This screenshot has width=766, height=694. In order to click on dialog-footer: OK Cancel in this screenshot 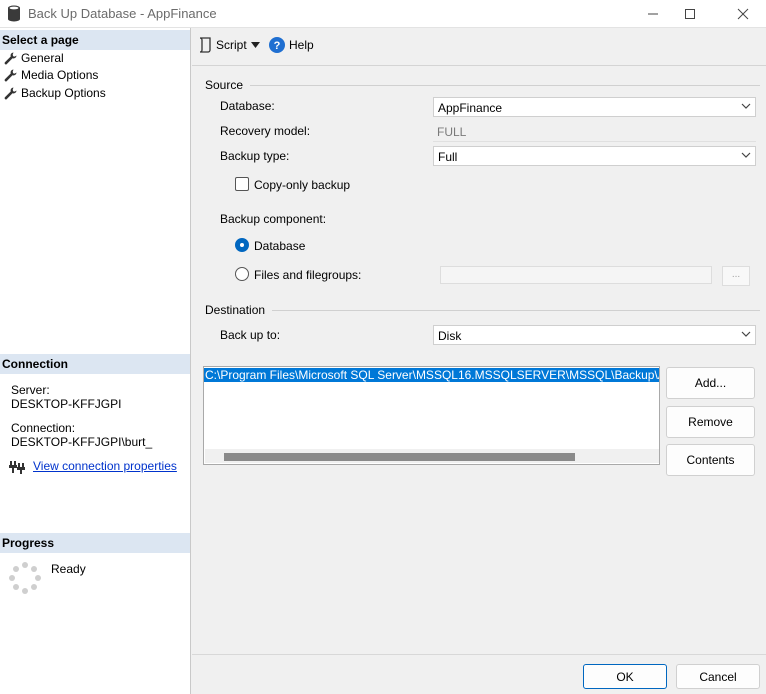, I will do `click(479, 674)`.